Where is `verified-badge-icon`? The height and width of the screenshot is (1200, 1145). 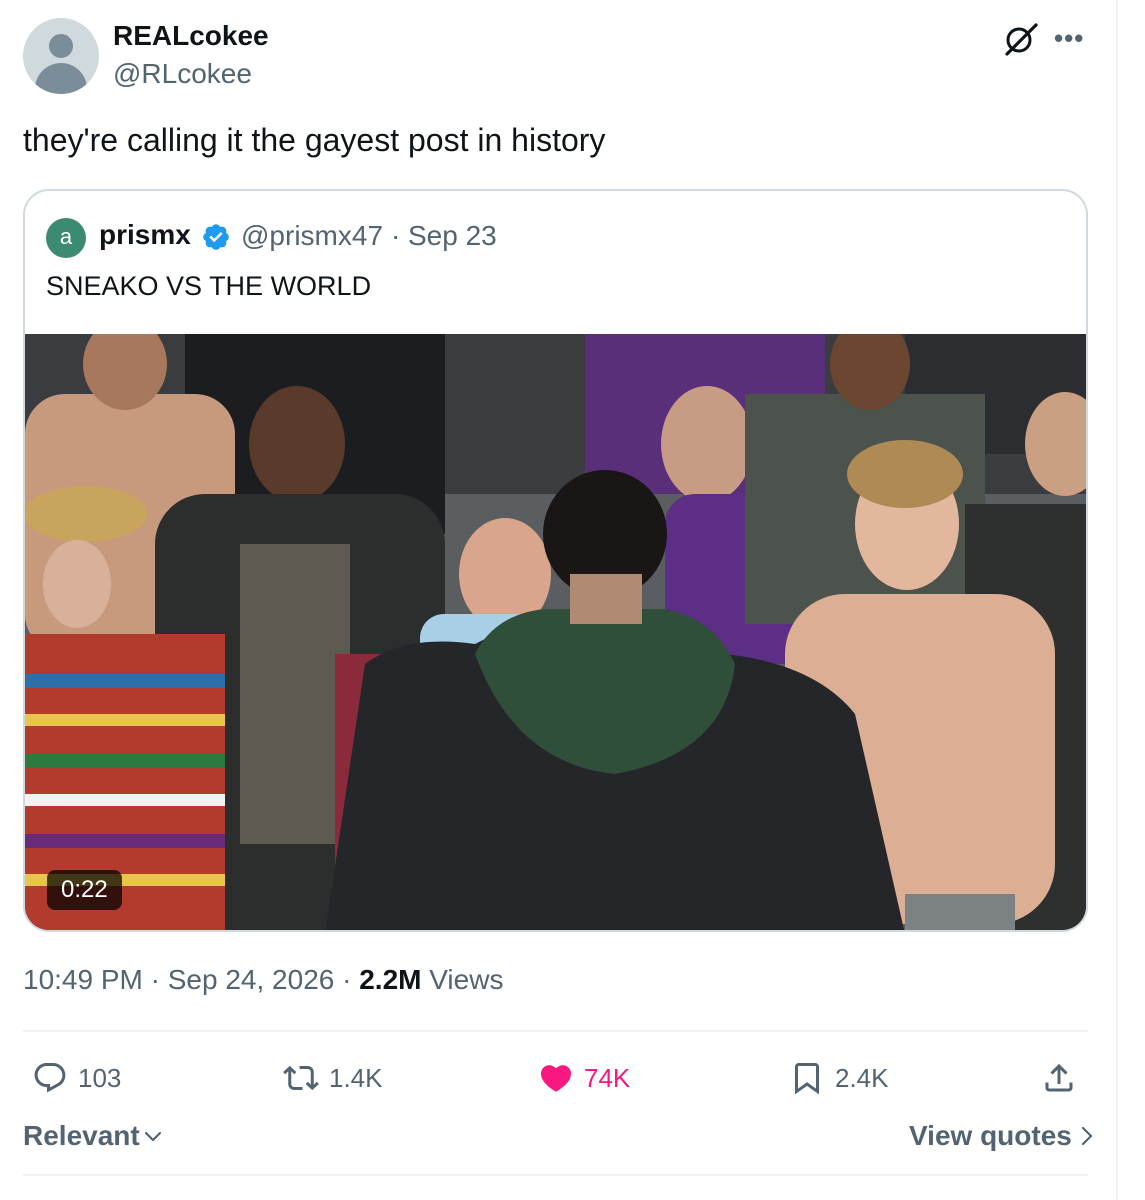 verified-badge-icon is located at coordinates (216, 237).